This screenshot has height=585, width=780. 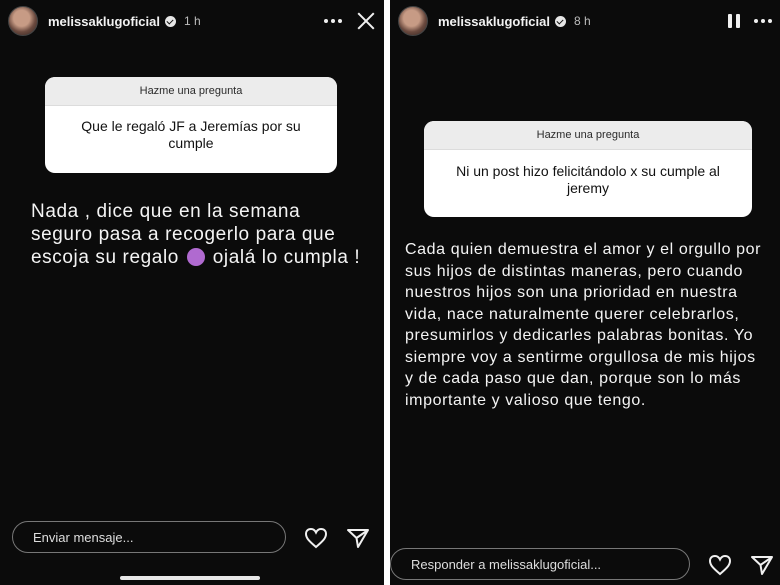 What do you see at coordinates (190, 578) in the screenshot?
I see `home-indicator` at bounding box center [190, 578].